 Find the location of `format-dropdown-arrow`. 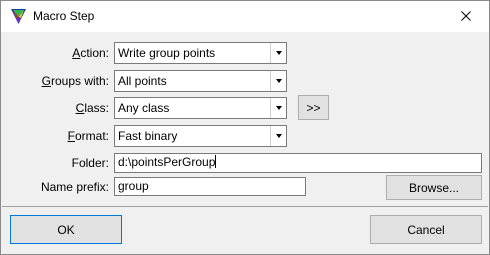

format-dropdown-arrow is located at coordinates (278, 136).